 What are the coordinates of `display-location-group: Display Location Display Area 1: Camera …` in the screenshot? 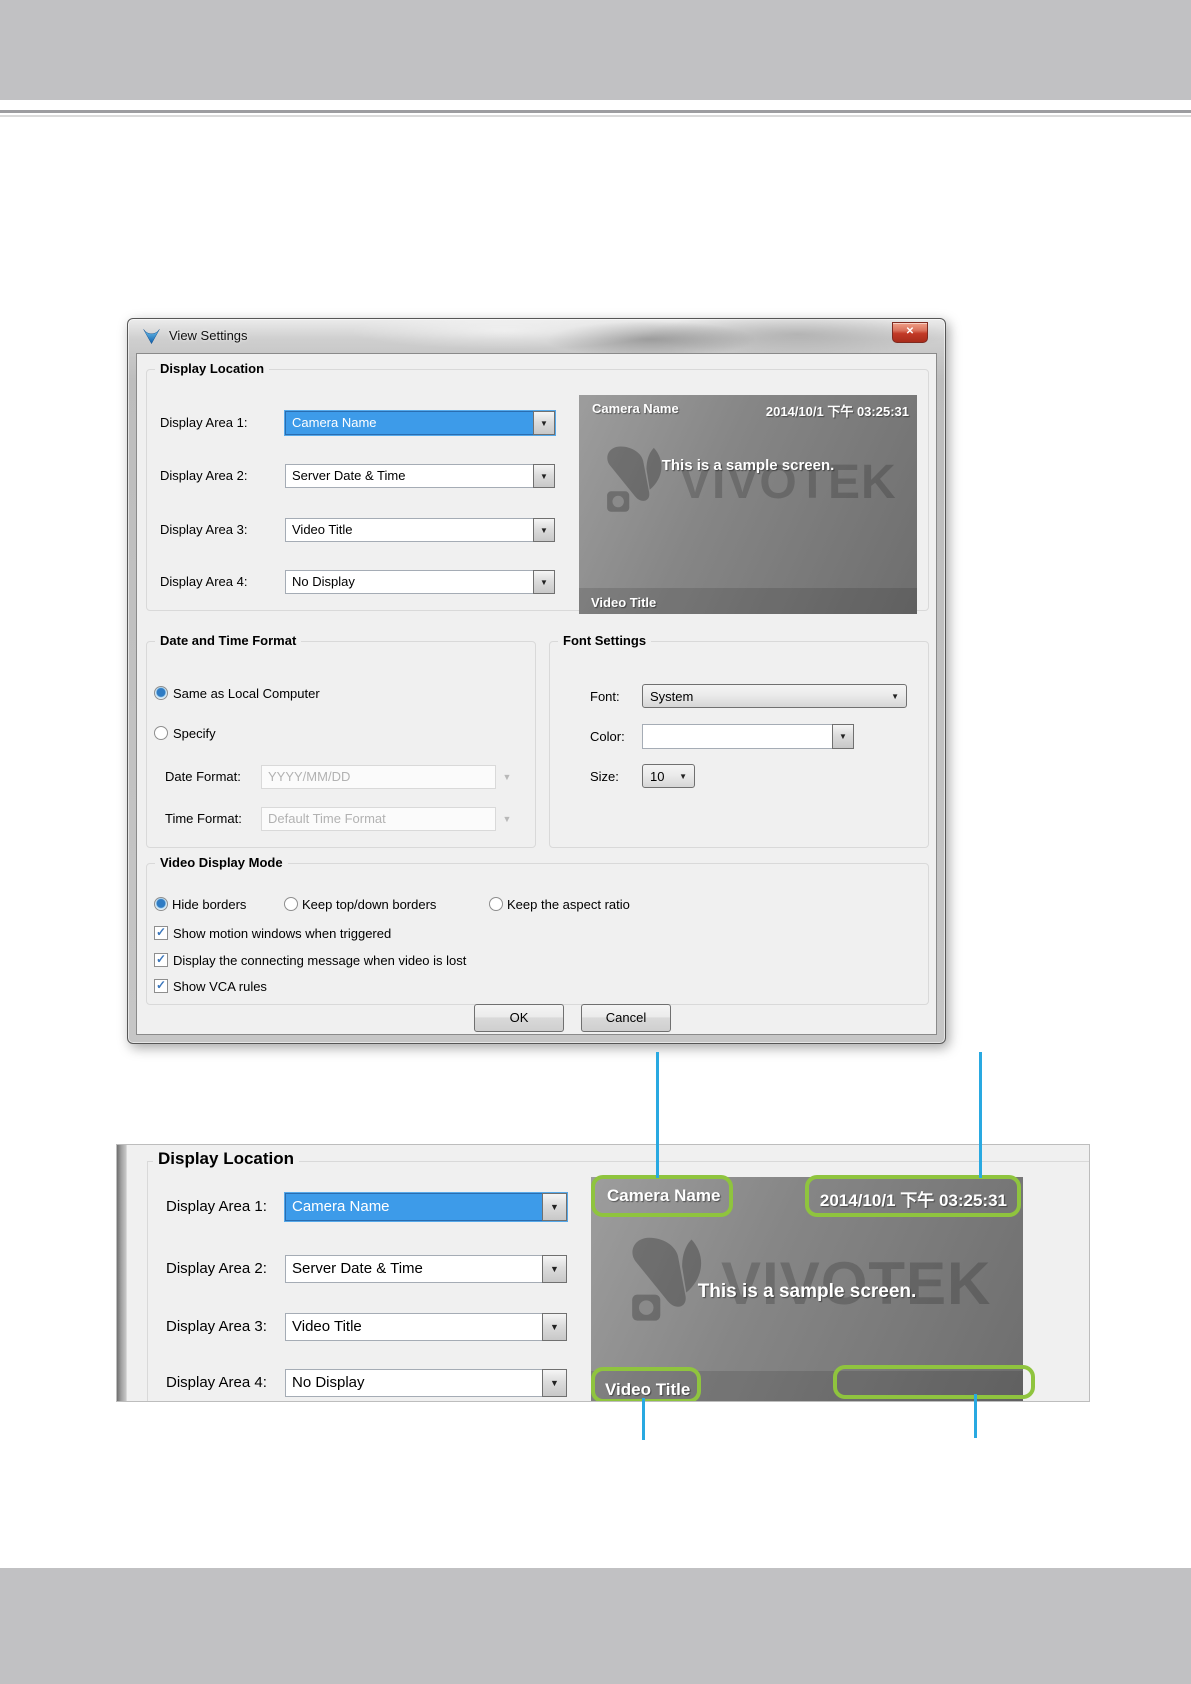 It's located at (537, 487).